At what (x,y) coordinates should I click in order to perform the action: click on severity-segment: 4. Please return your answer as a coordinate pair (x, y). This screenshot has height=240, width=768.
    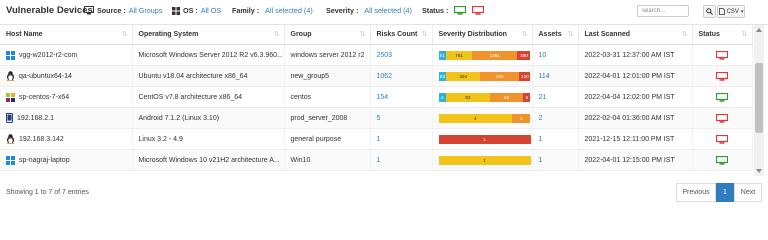
    Looking at the image, I should click on (442, 97).